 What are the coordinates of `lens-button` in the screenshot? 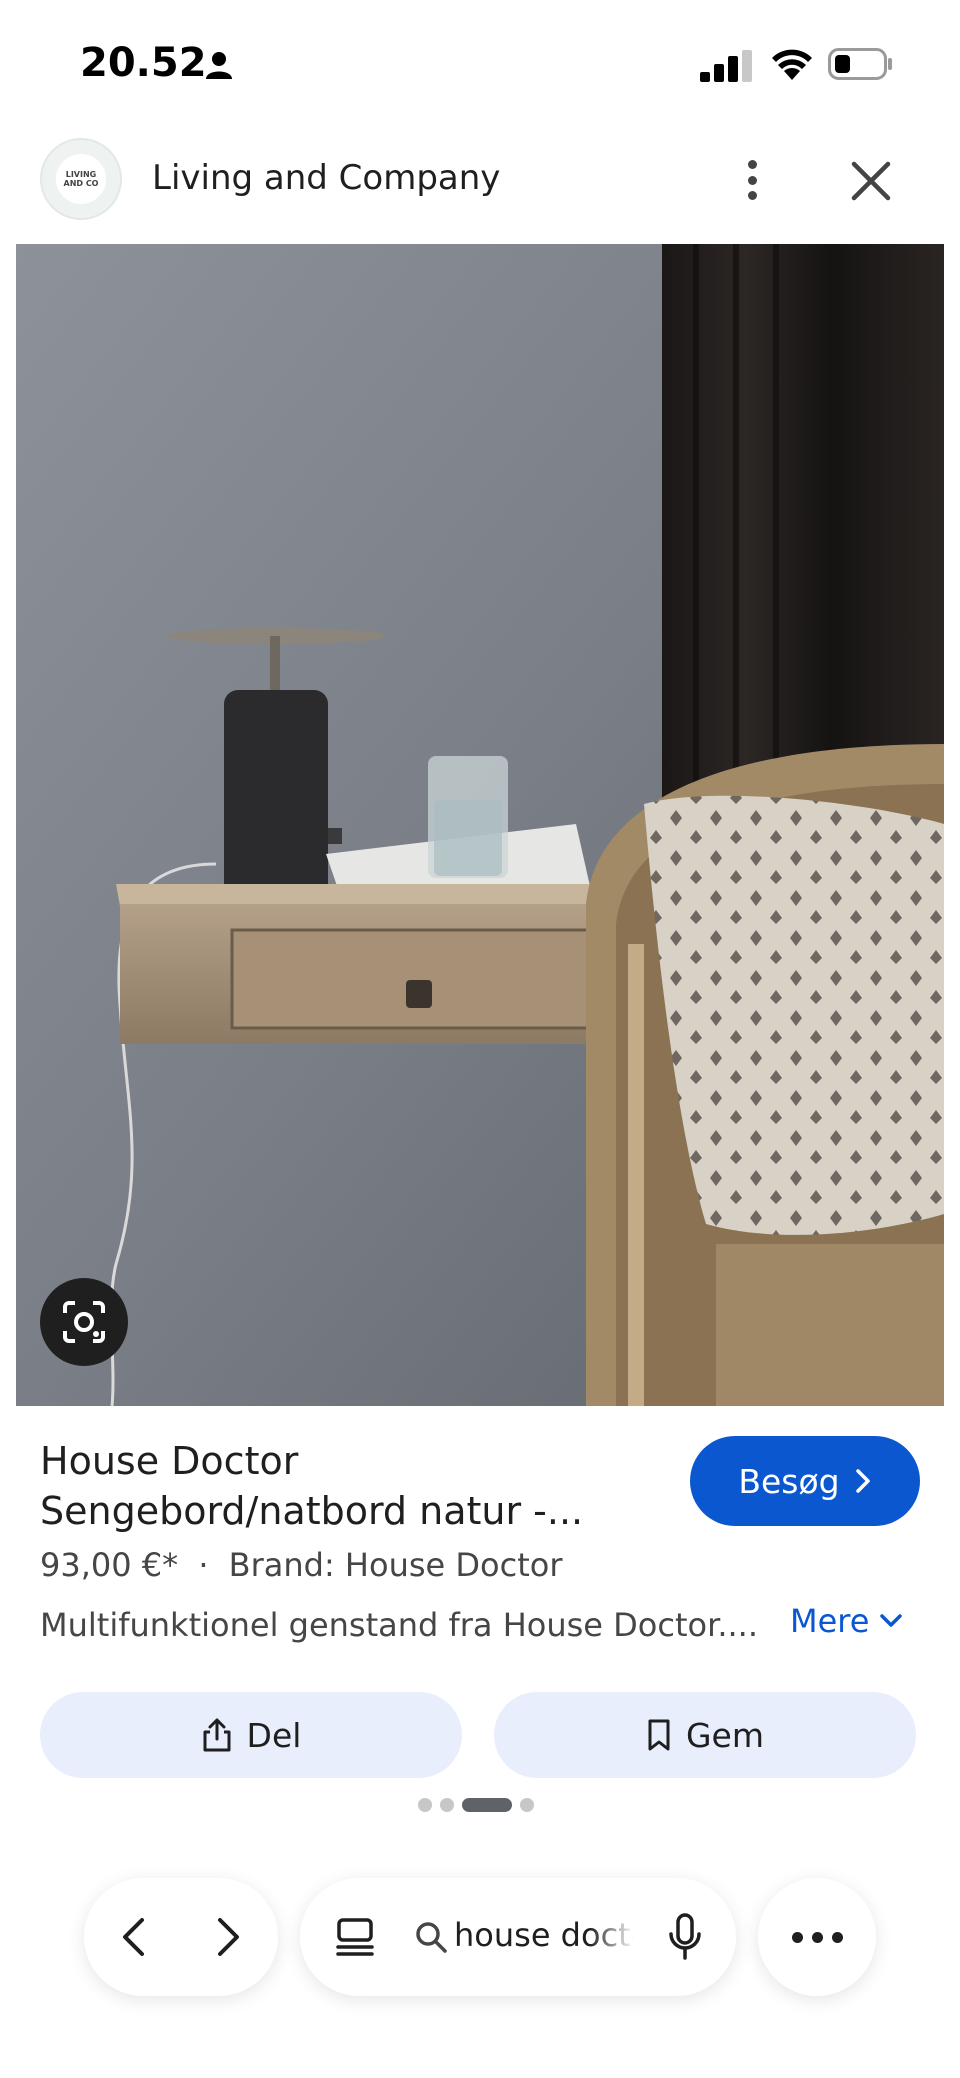 It's located at (84, 1322).